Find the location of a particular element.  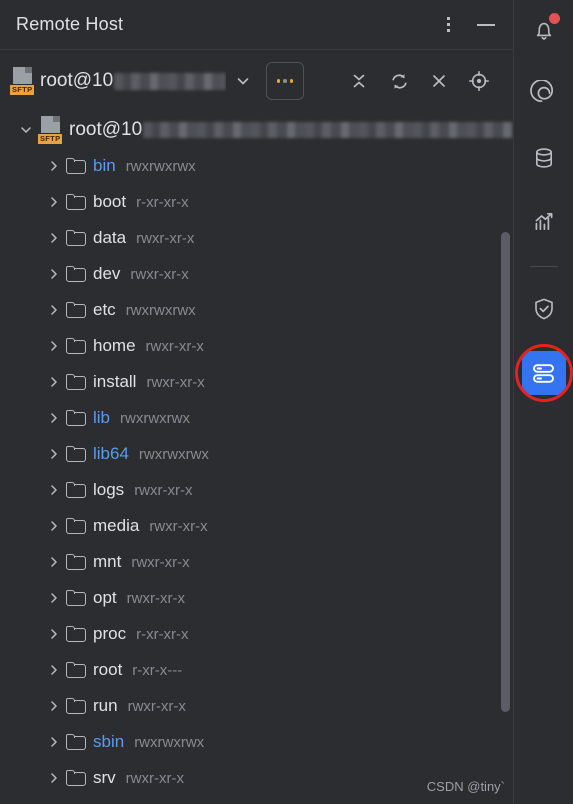

connection-redacted-host is located at coordinates (170, 81).